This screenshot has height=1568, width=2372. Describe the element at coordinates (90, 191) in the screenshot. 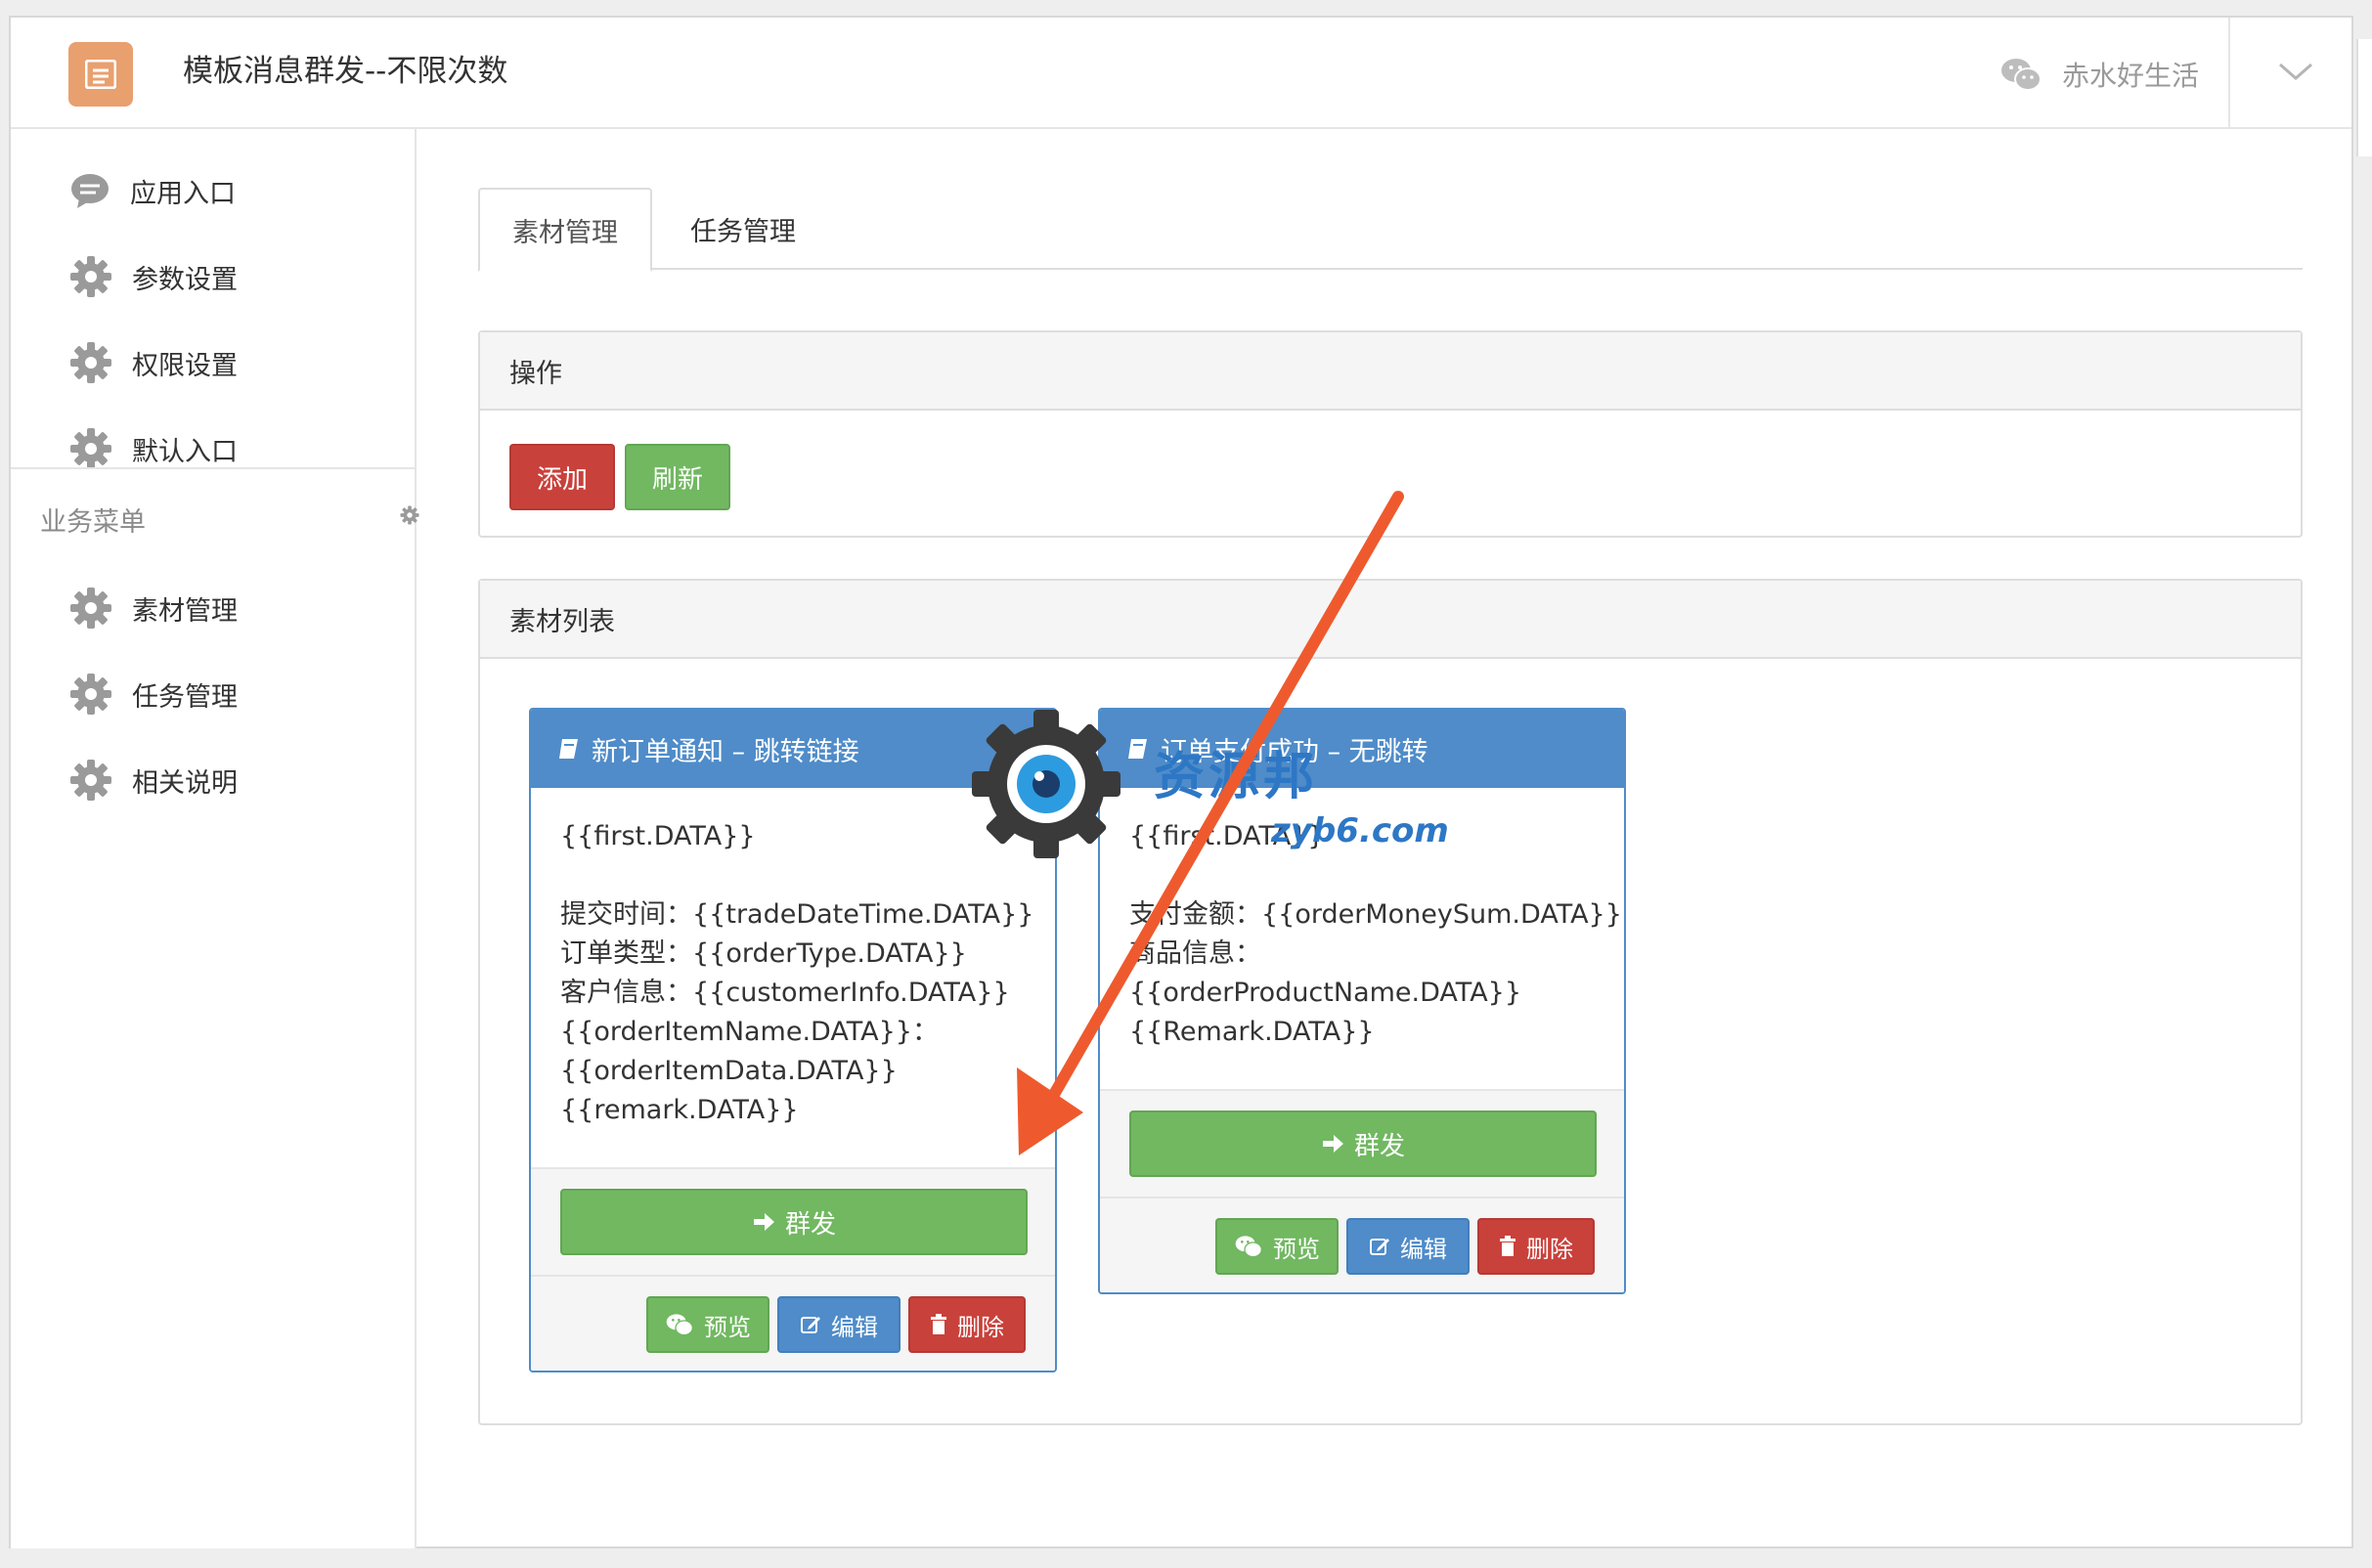

I see `chat-bubble-icon` at that location.